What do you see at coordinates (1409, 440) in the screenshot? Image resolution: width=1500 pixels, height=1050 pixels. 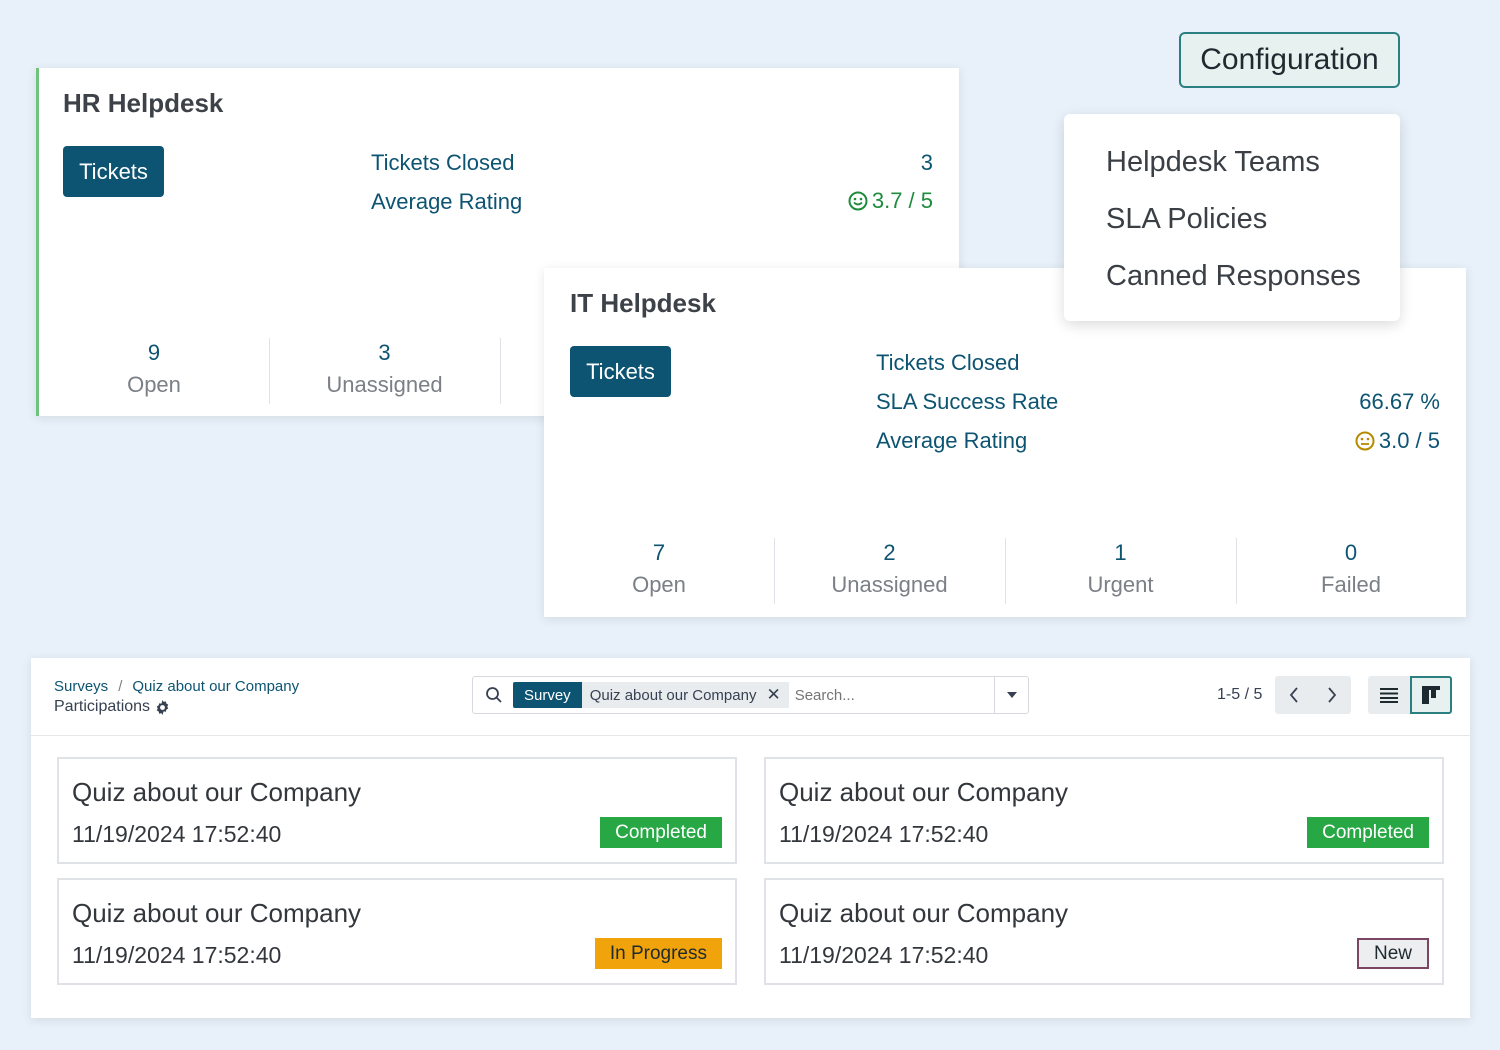 I see `it-kpi-average-rating-number: 3.0 / 5` at bounding box center [1409, 440].